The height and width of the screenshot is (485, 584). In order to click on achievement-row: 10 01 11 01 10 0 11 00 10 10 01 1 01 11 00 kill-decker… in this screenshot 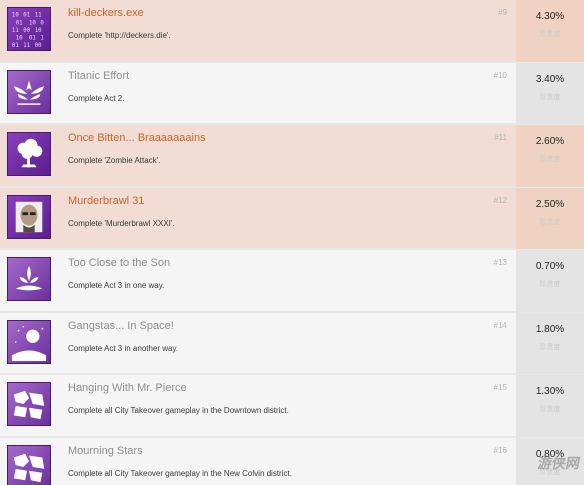, I will do `click(292, 31)`.